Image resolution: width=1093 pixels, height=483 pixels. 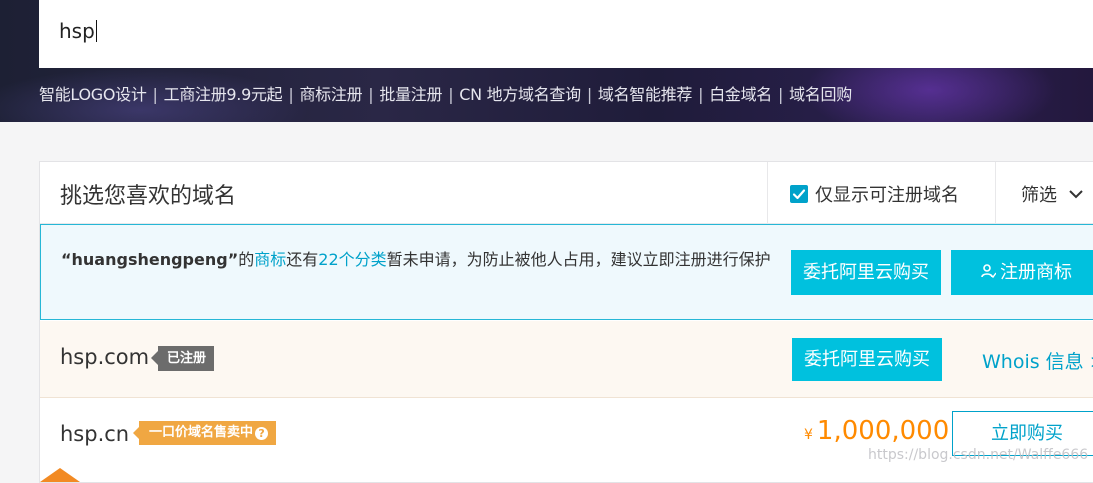 I want to click on register-trademark-button: 注册商标, so click(x=1022, y=272).